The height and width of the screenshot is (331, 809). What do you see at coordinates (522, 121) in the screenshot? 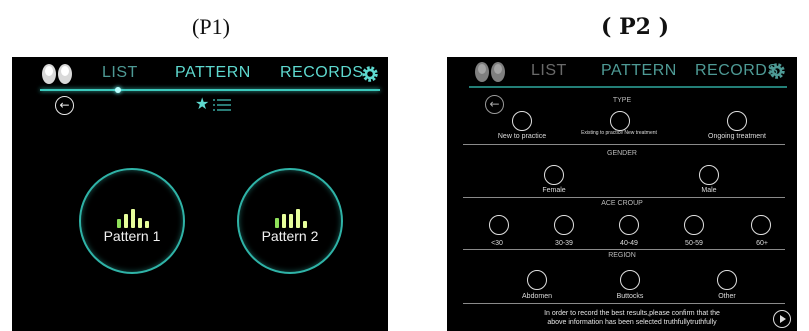
I see `radio-type-new` at bounding box center [522, 121].